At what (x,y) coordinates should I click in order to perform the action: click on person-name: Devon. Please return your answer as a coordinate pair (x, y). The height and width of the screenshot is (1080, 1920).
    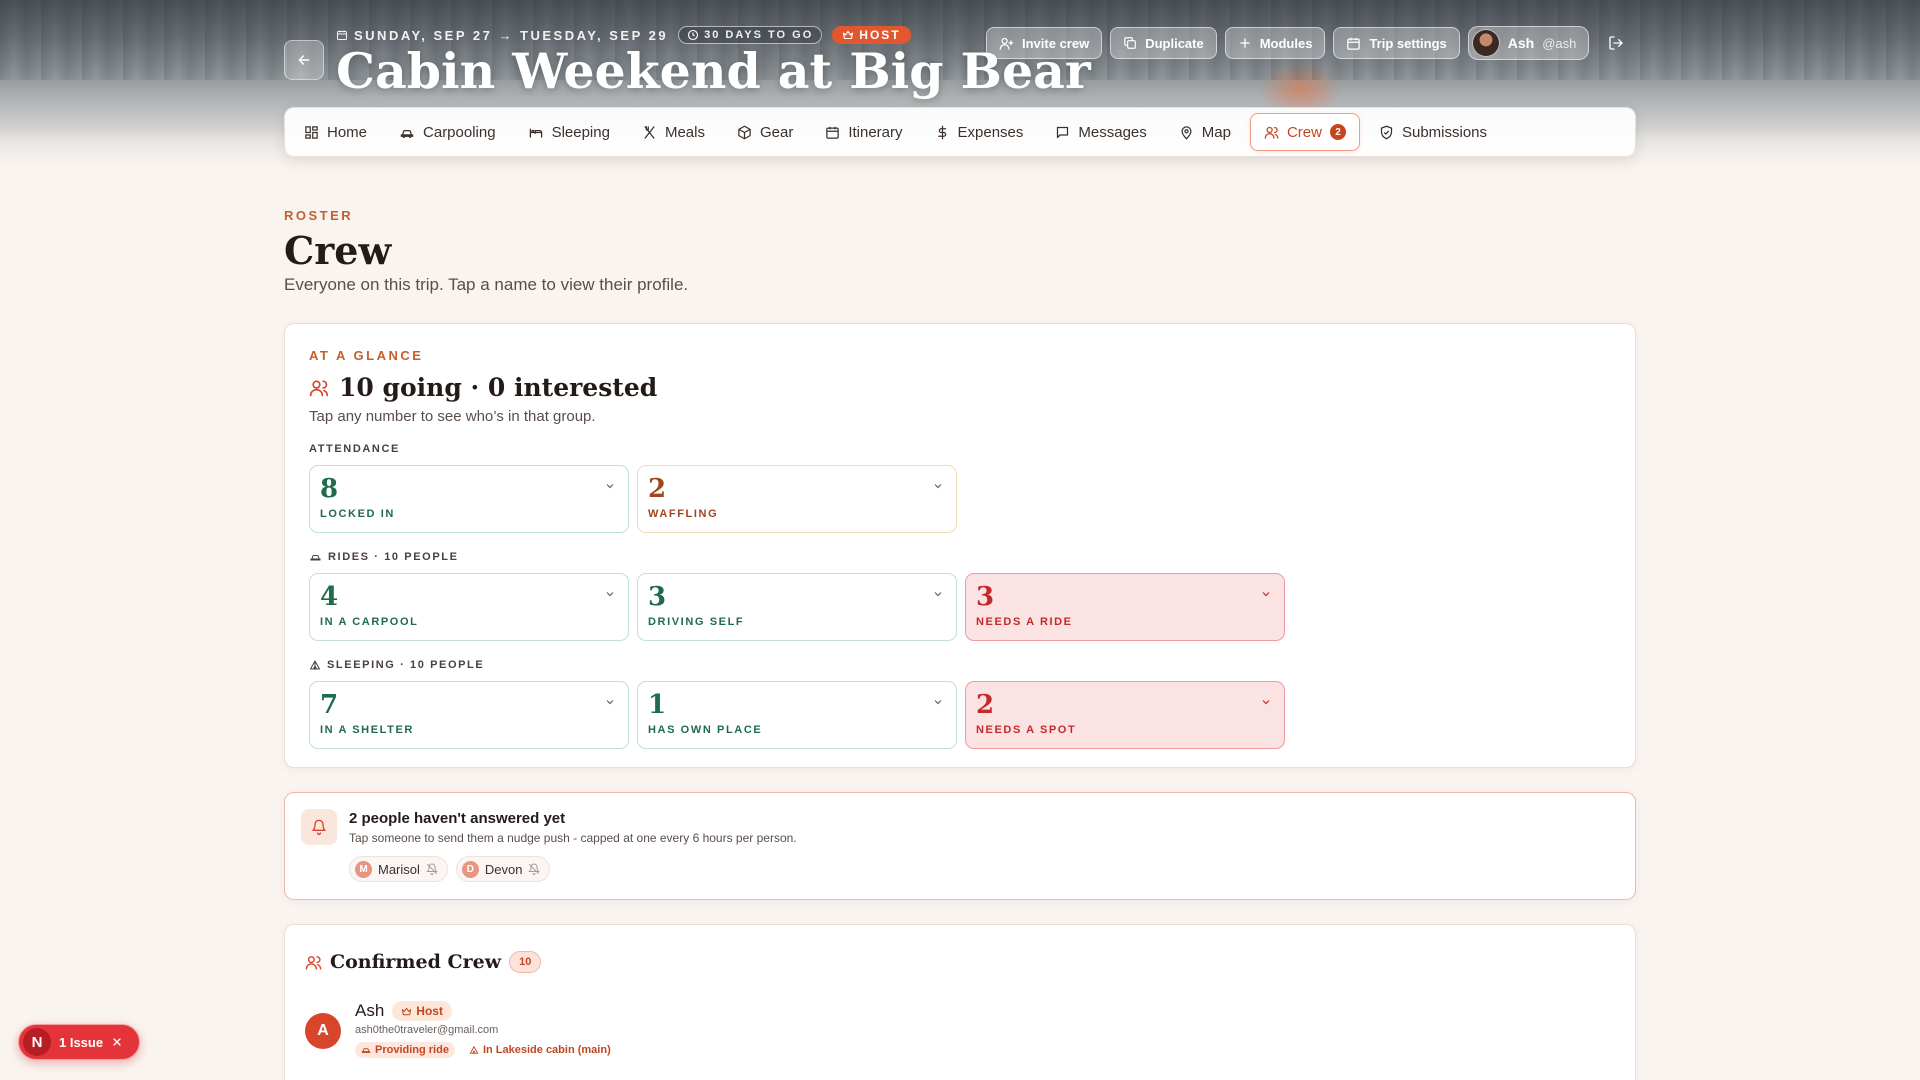
    Looking at the image, I should click on (503, 869).